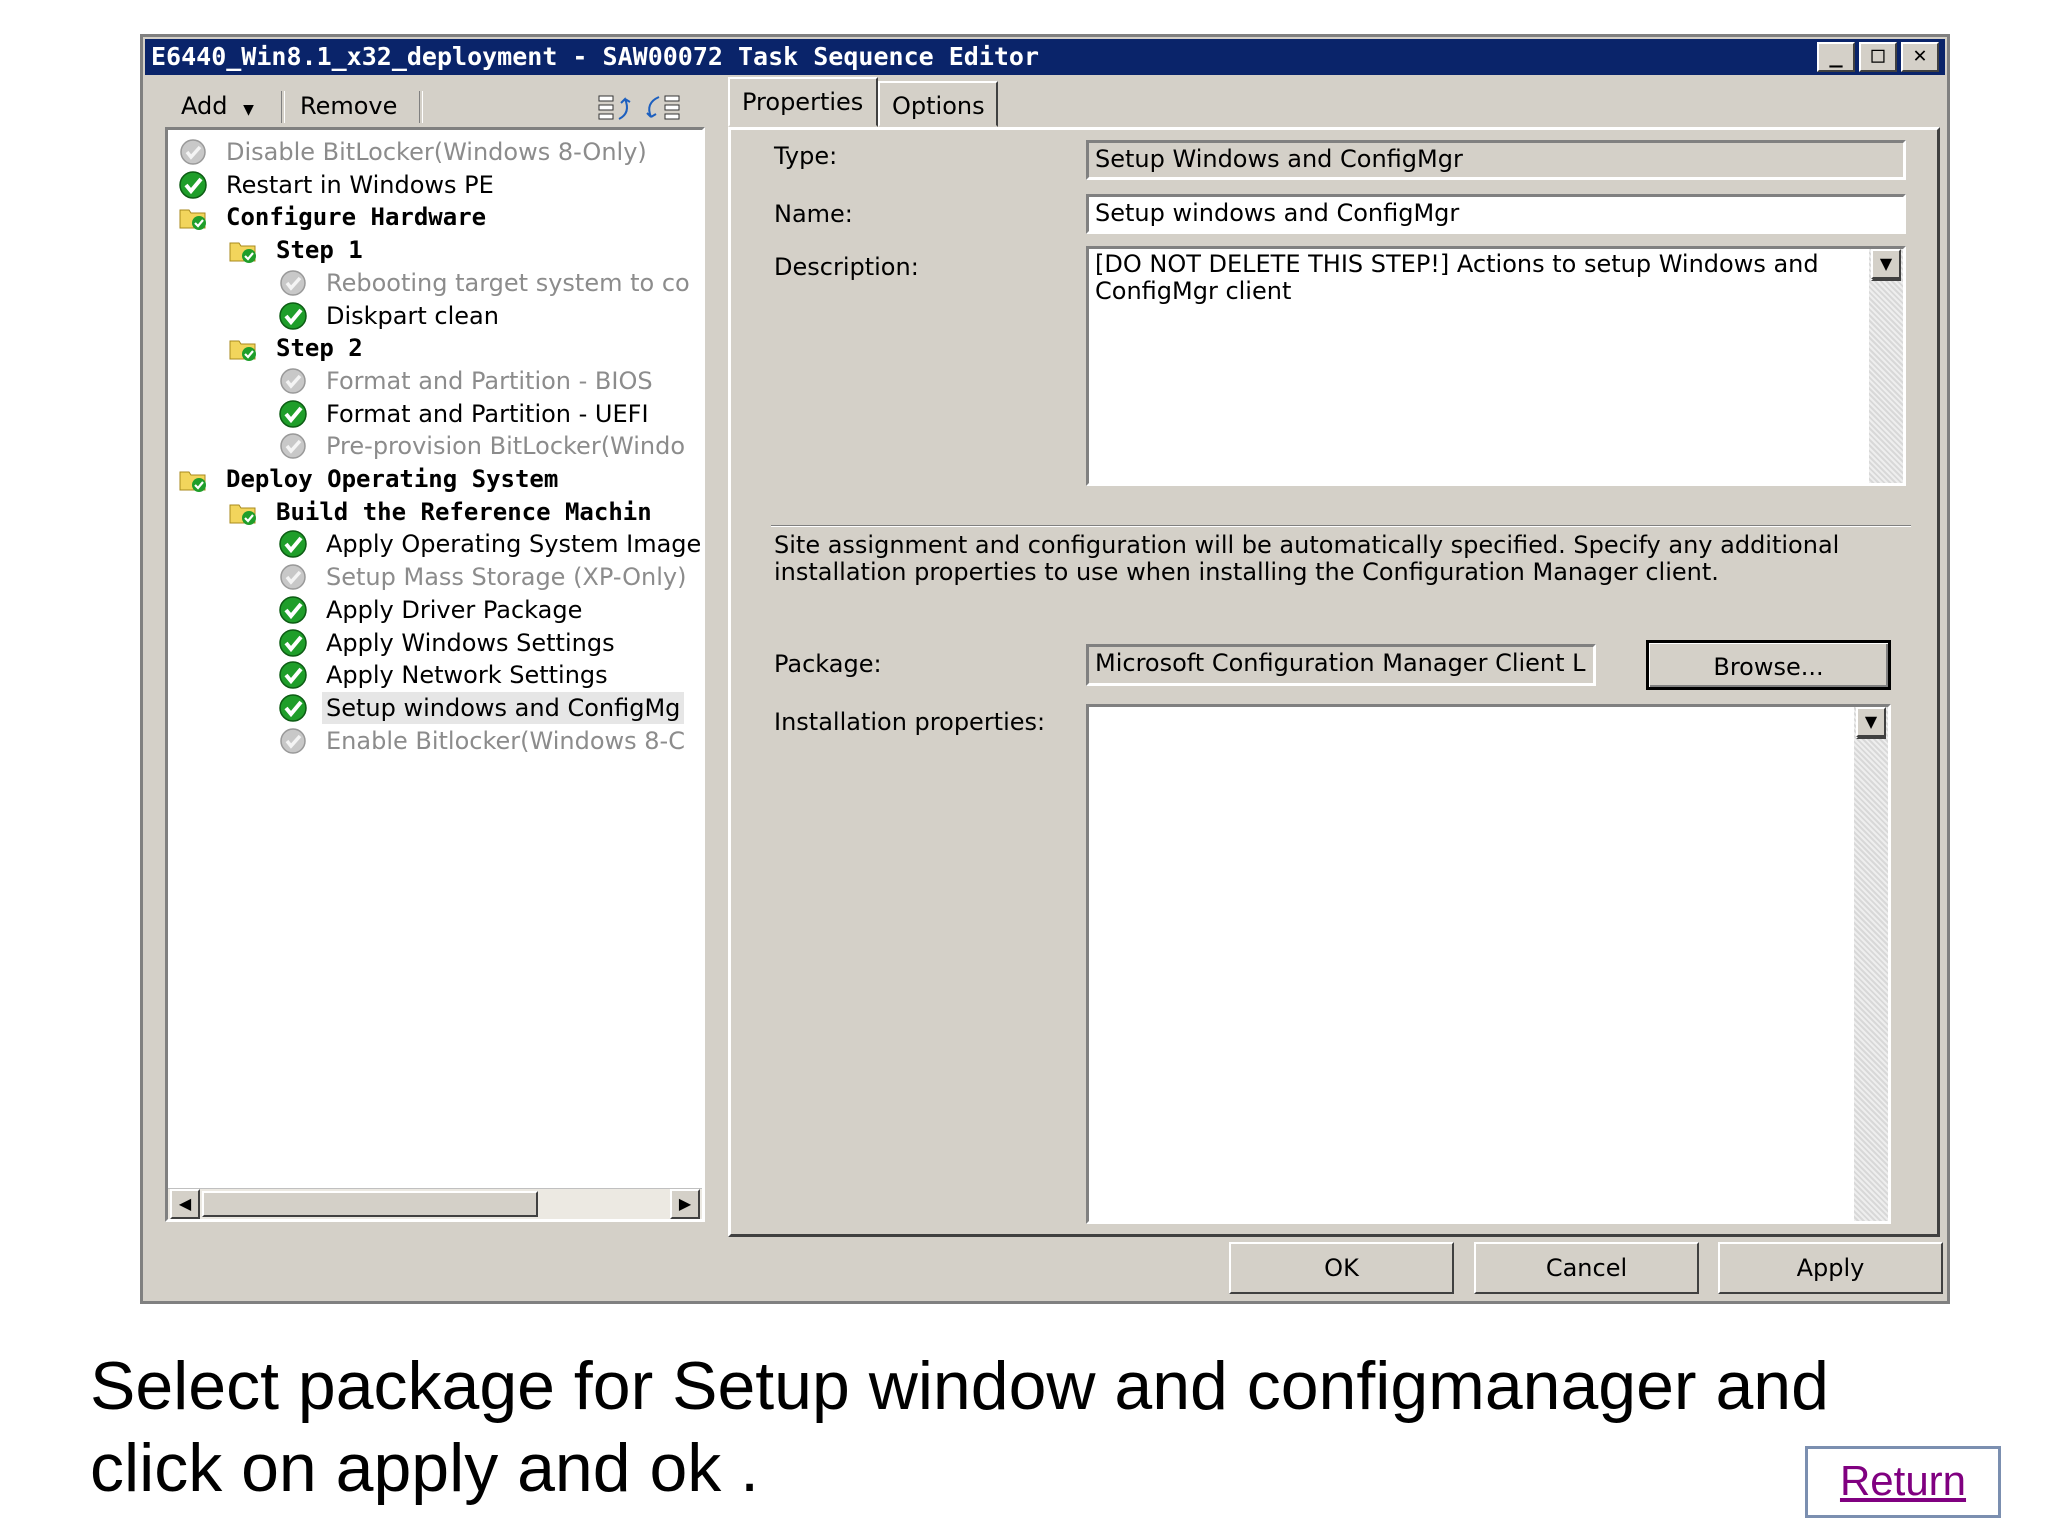 Image resolution: width=2048 pixels, height=1536 pixels. Describe the element at coordinates (1878, 57) in the screenshot. I see `maximize-button: □` at that location.